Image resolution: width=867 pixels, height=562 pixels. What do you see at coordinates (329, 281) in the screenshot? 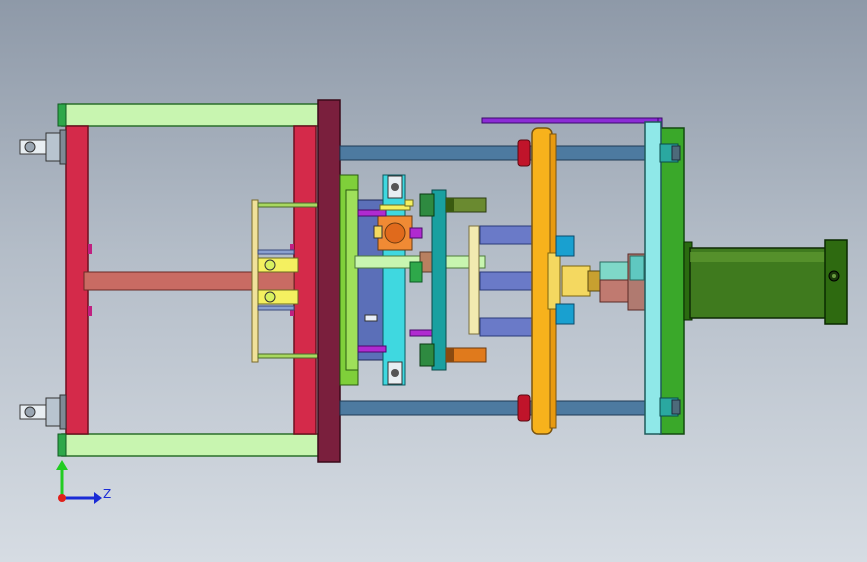
I see `maroon-plate` at bounding box center [329, 281].